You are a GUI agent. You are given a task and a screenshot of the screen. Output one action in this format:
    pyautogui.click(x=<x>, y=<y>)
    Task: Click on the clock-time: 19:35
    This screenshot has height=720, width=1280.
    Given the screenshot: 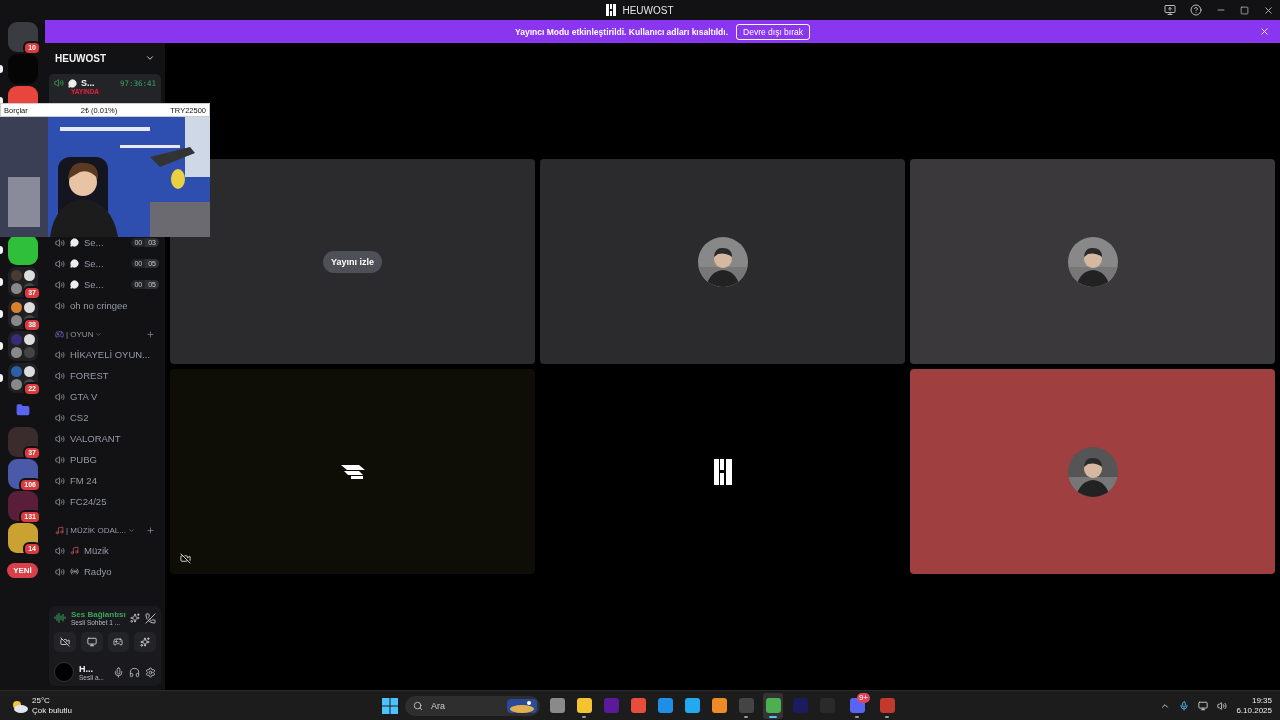 What is the action you would take?
    pyautogui.click(x=1261, y=700)
    